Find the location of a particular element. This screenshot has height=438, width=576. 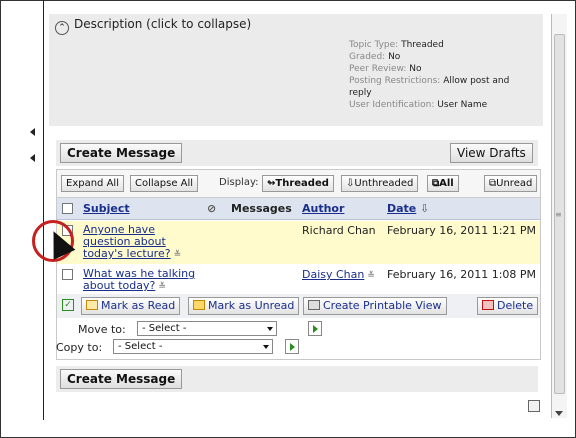

move-to-label: Move to: is located at coordinates (102, 329).